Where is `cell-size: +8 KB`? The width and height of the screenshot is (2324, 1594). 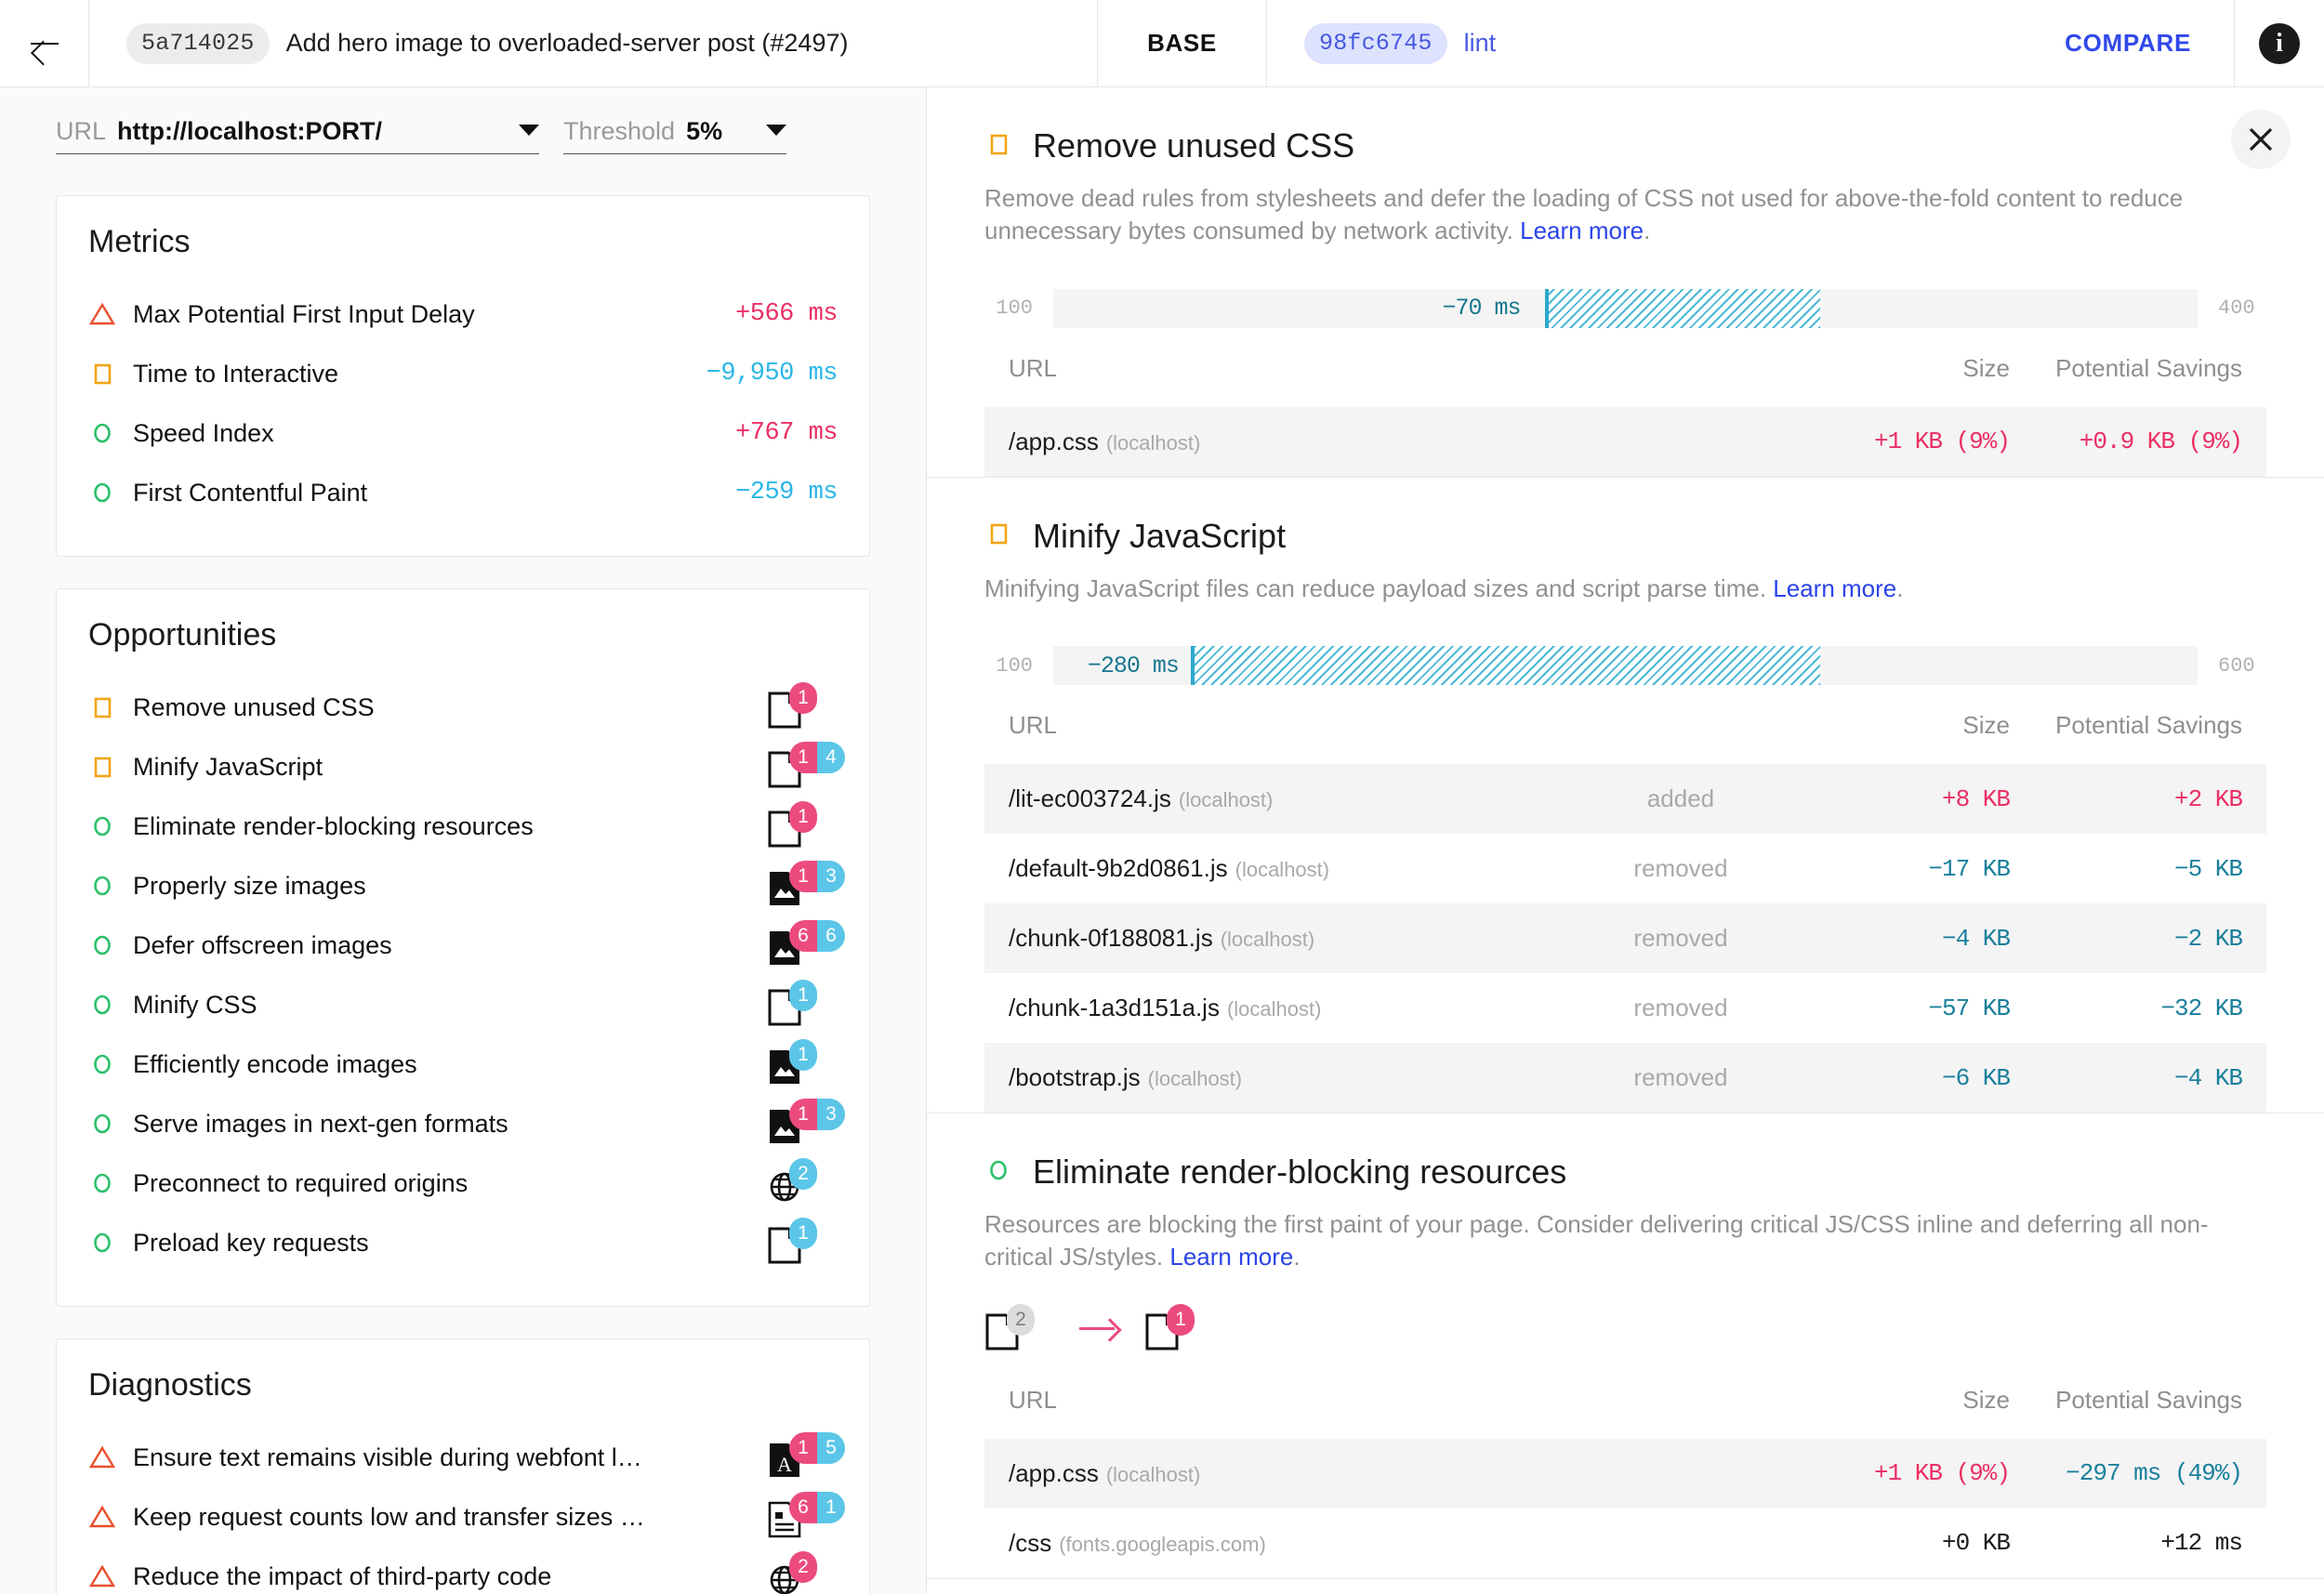
cell-size: +8 KB is located at coordinates (1918, 799).